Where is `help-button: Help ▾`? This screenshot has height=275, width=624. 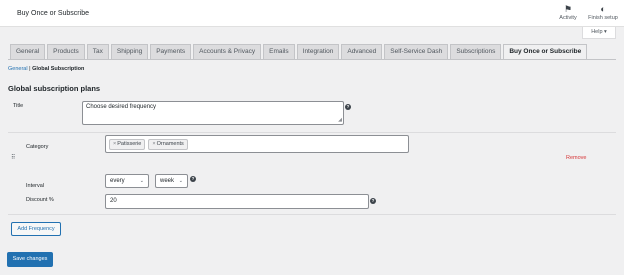
help-button: Help ▾ is located at coordinates (599, 33).